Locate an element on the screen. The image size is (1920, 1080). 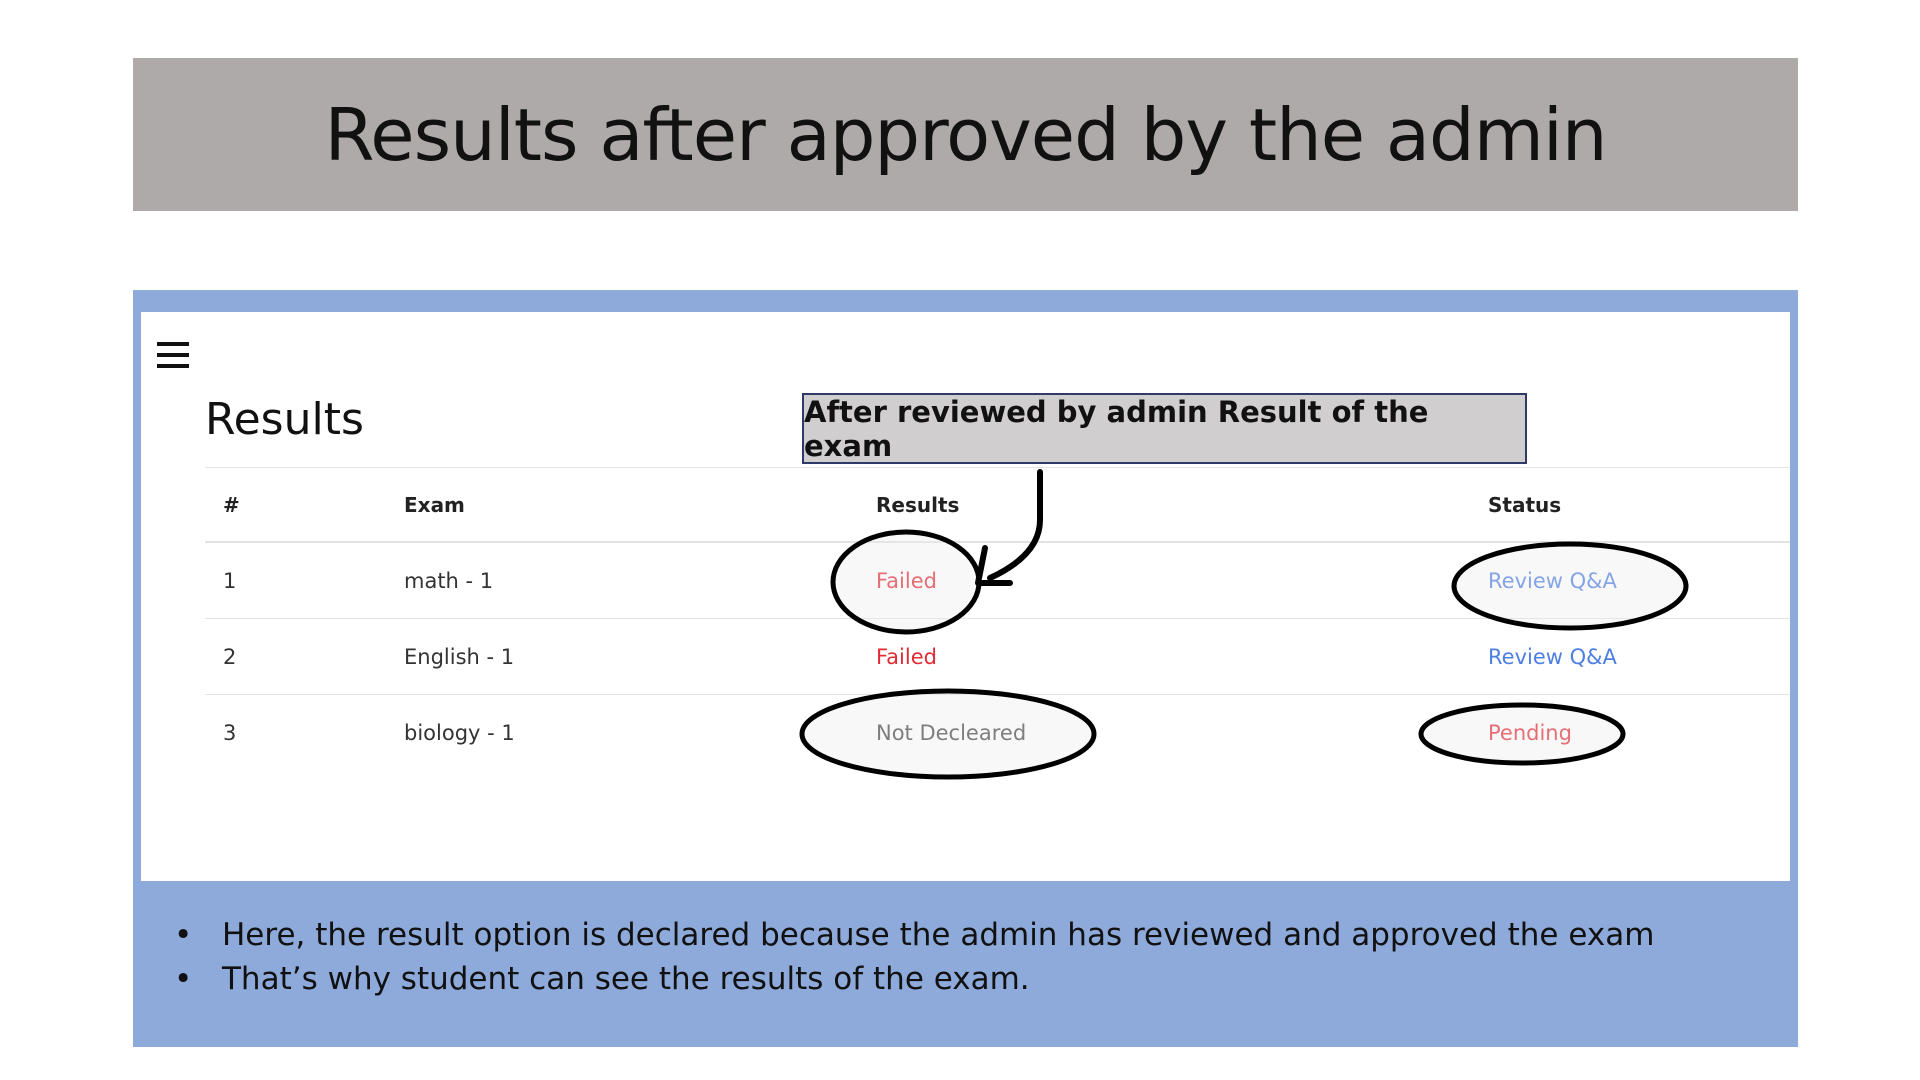
table-row: 2 English - 1 Failed Review Q&A is located at coordinates (997, 657).